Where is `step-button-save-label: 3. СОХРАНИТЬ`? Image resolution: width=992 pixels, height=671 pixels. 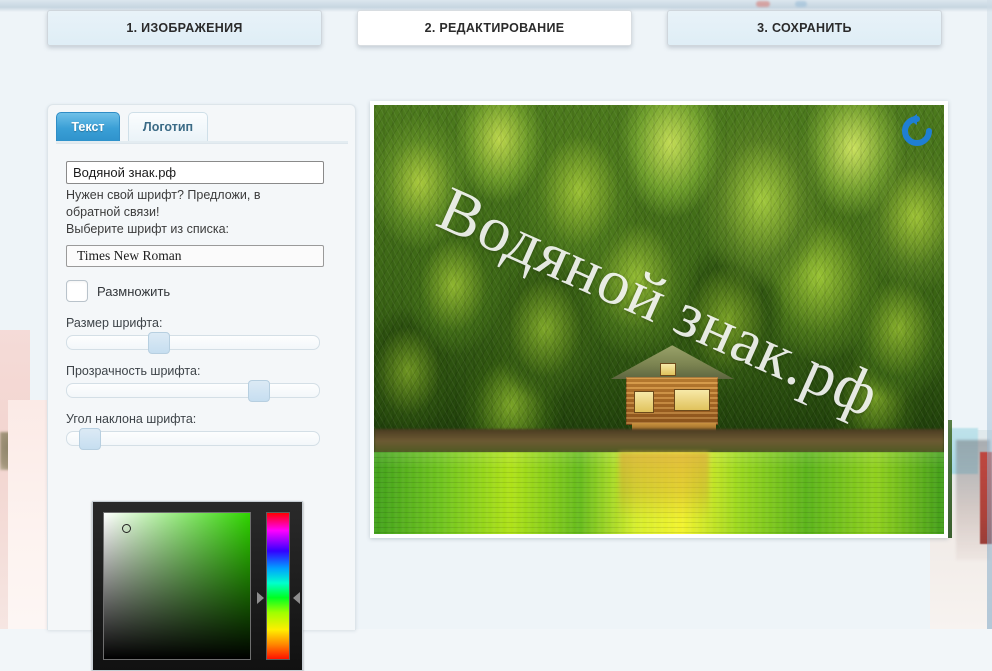 step-button-save-label: 3. СОХРАНИТЬ is located at coordinates (804, 28).